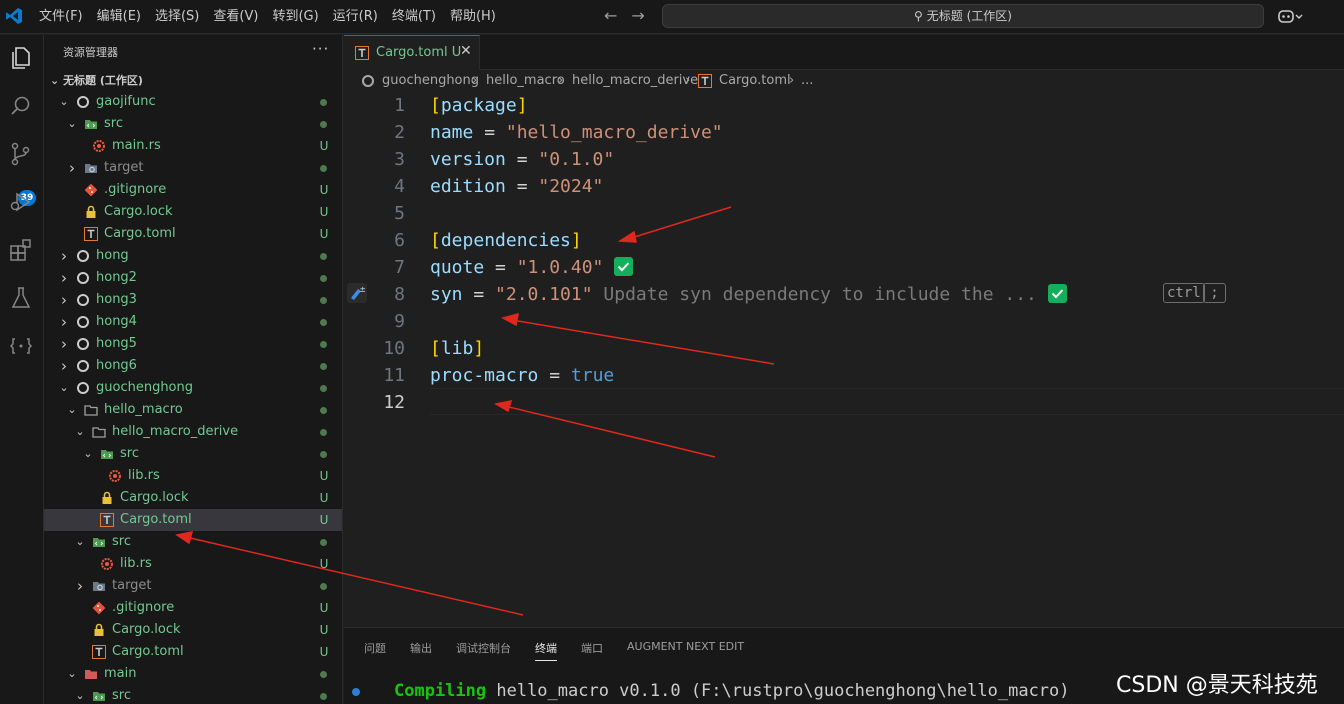  What do you see at coordinates (685, 646) in the screenshot?
I see `tab-augment-next-edit: AUGMENT NEXT EDIT` at bounding box center [685, 646].